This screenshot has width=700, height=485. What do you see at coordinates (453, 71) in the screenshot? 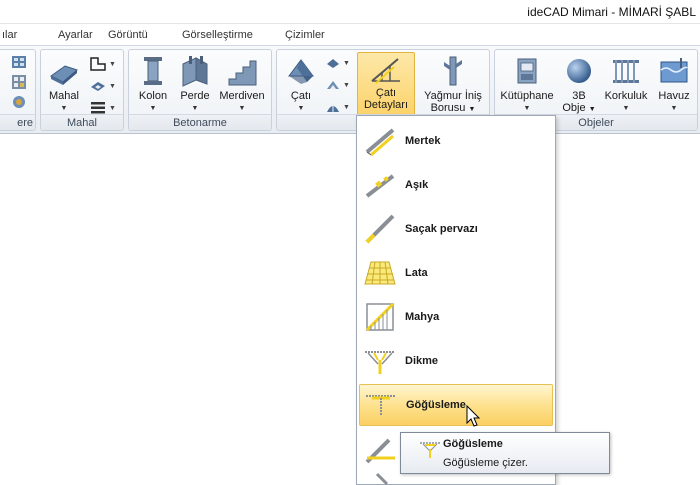
I see `drain-pipe-icon` at bounding box center [453, 71].